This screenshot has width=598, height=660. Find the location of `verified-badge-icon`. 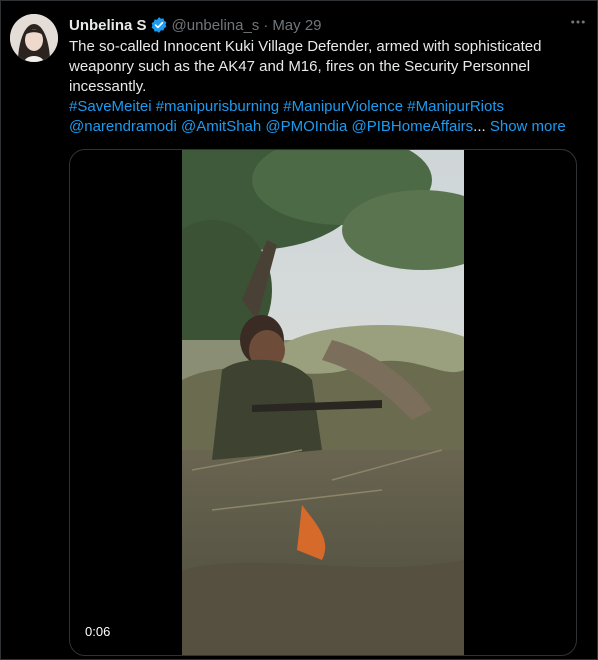

verified-badge-icon is located at coordinates (159, 25).